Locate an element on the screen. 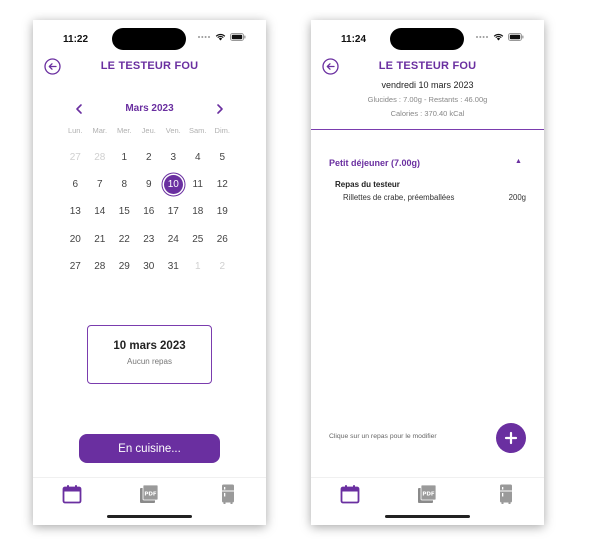  calendar-day-number: 14 is located at coordinates (100, 212).